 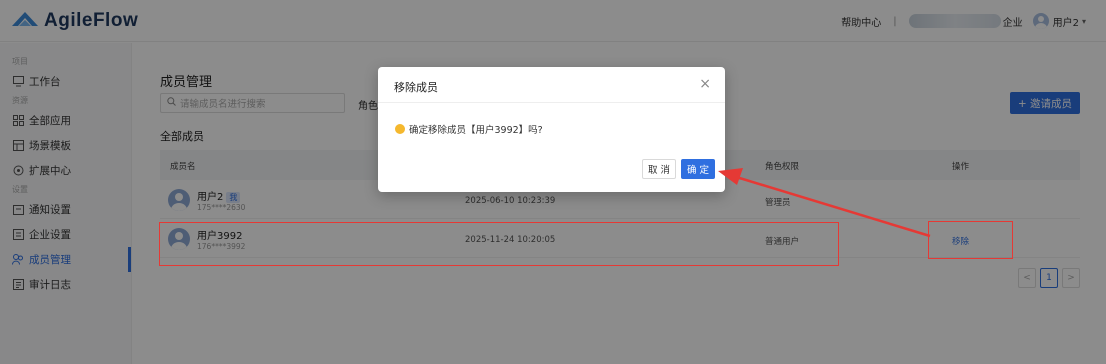 I want to click on cancel-button: 取 消, so click(x=659, y=169).